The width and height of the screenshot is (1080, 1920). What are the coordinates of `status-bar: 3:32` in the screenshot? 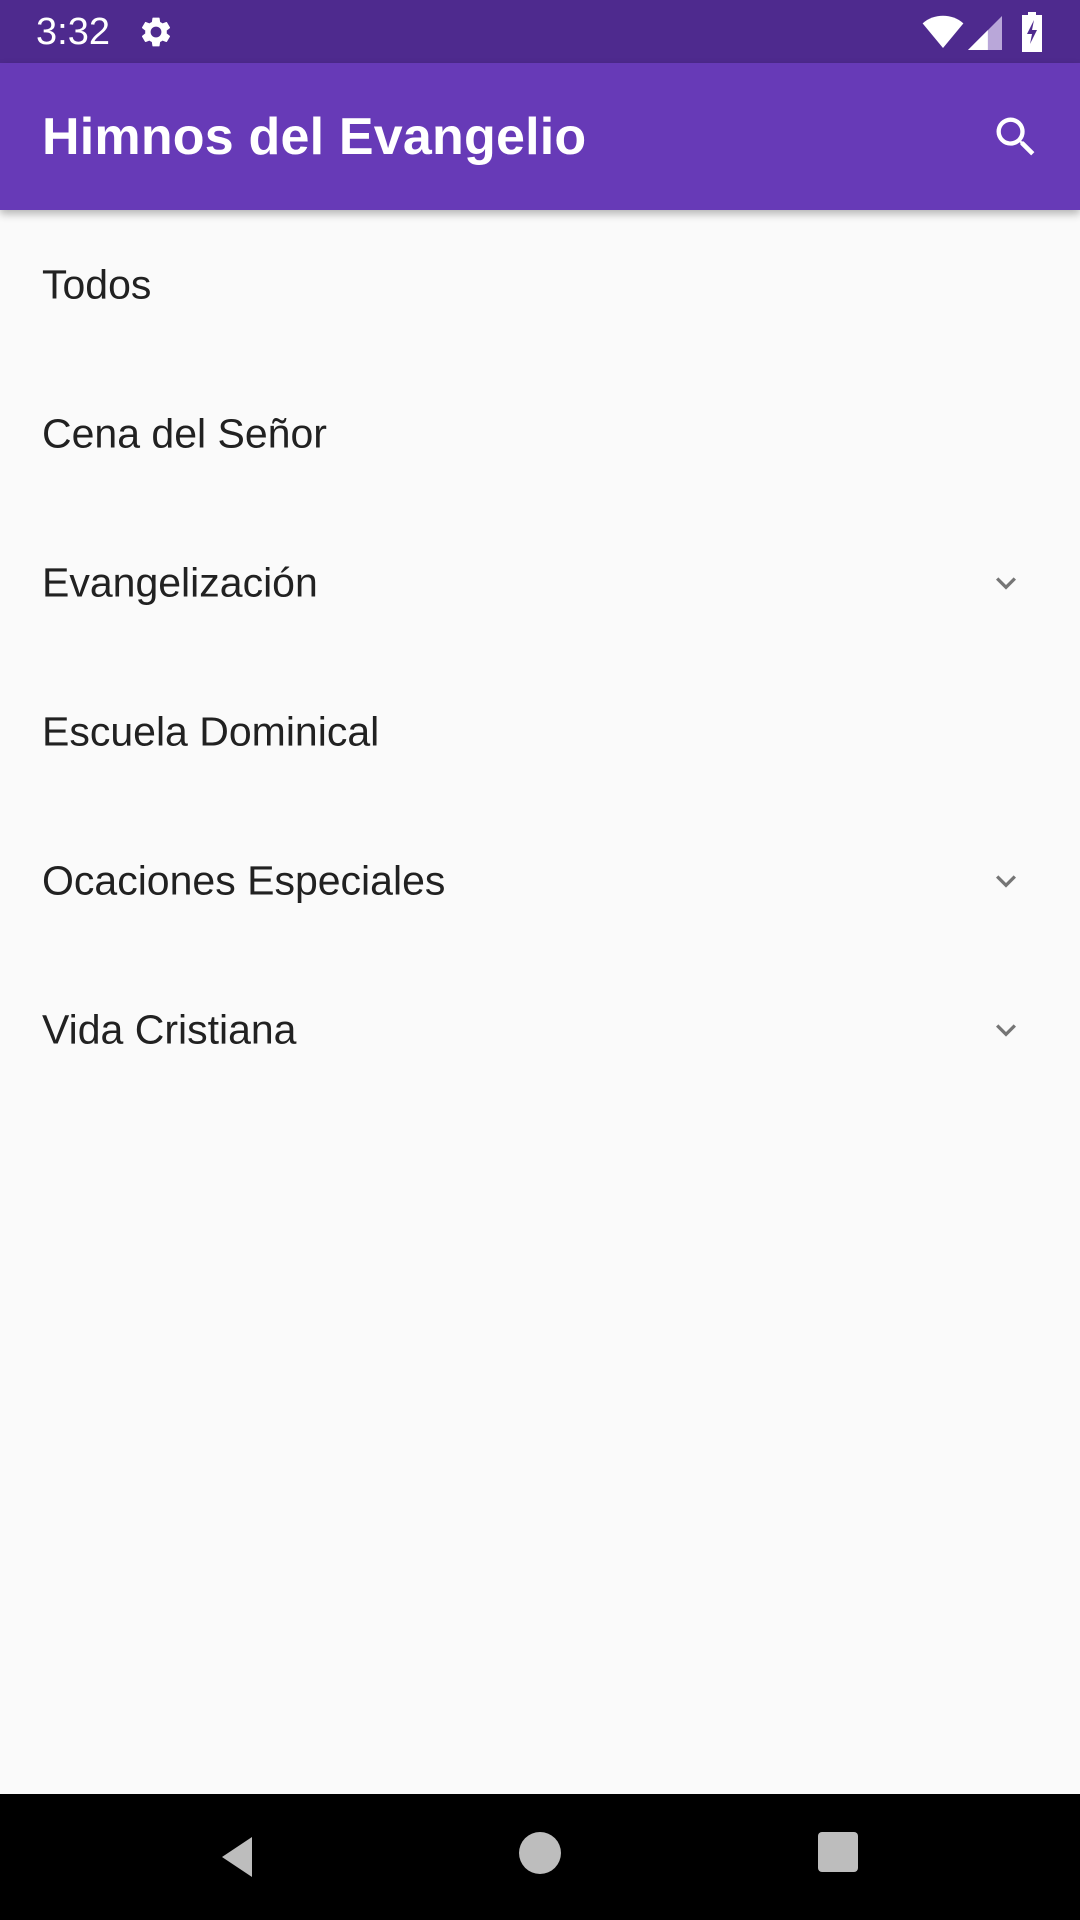 It's located at (540, 31).